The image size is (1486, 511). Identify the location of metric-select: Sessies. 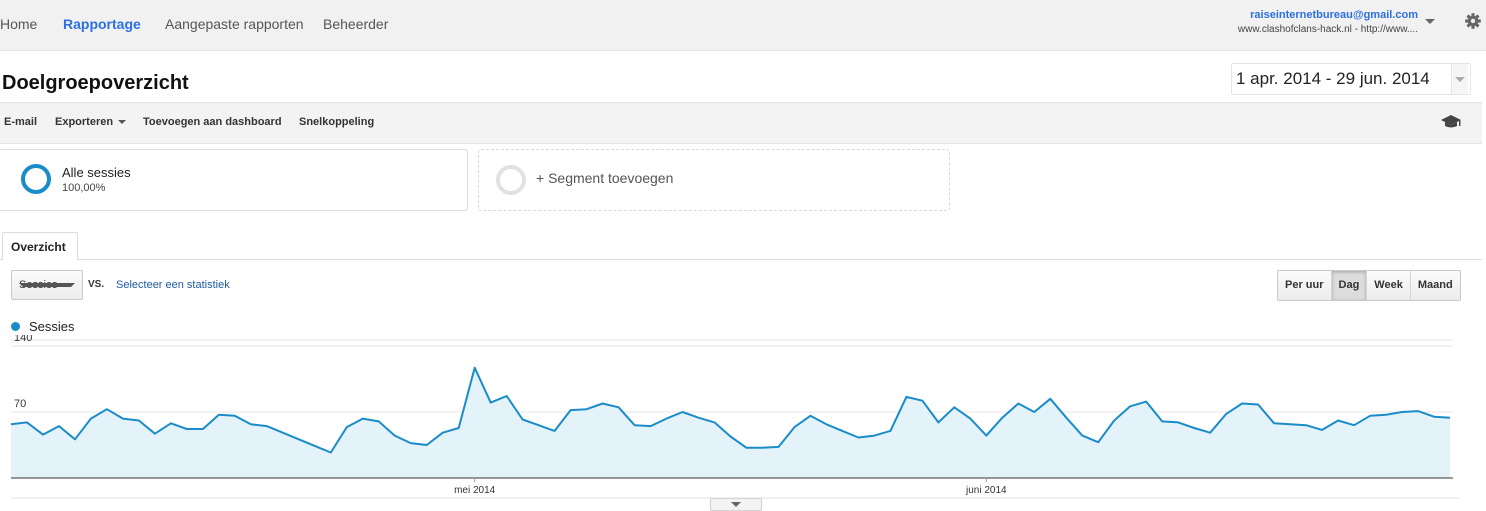
(47, 285).